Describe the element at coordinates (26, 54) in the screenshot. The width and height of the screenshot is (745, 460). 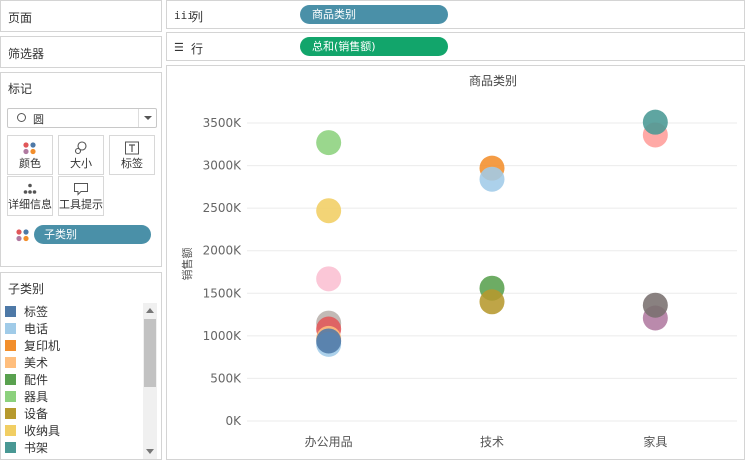
I see `filters-title: 筛选器` at that location.